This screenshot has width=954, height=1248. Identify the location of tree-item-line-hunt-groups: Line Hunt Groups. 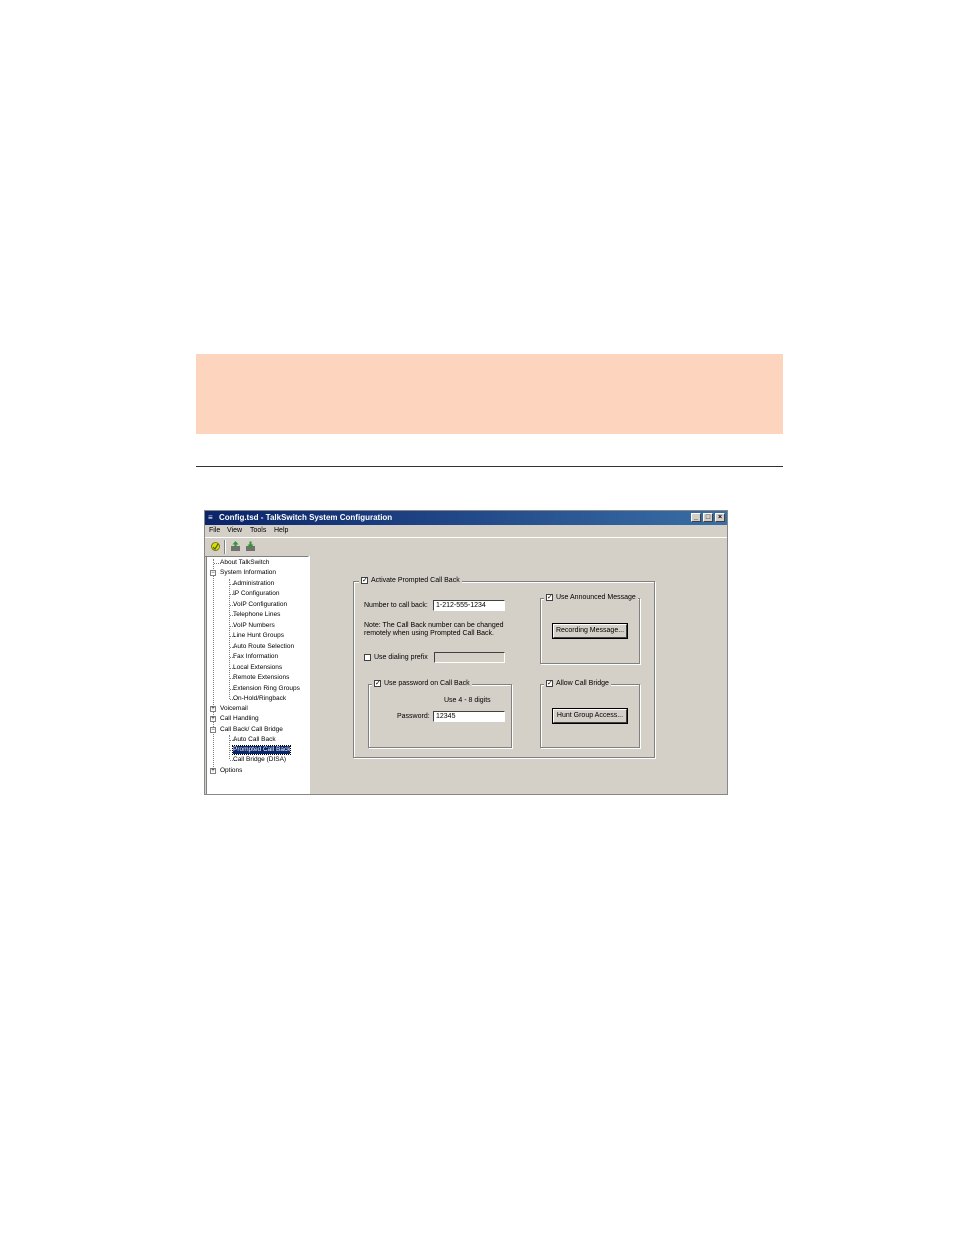
(258, 636).